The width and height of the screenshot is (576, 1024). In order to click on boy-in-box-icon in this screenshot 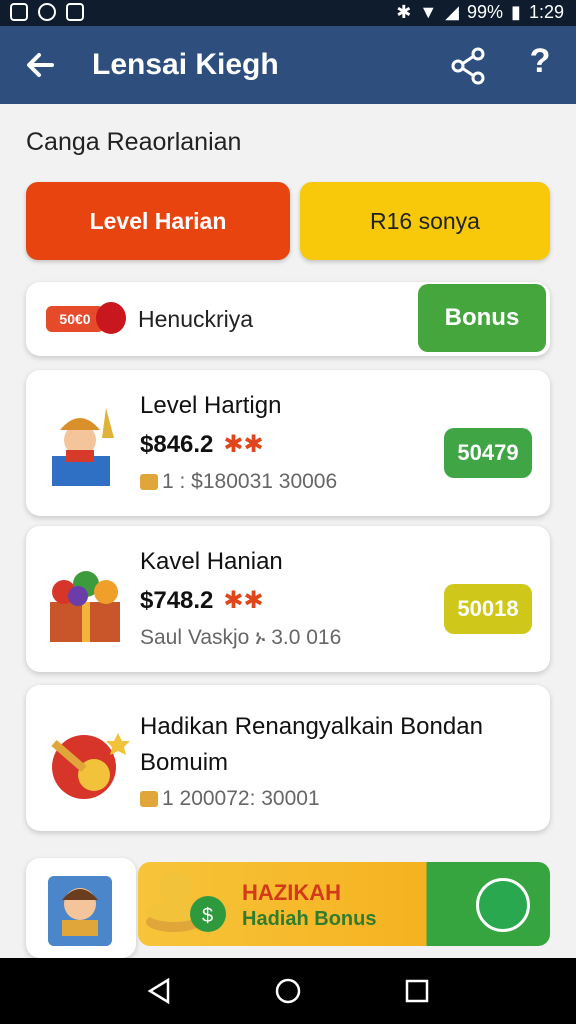, I will do `click(83, 447)`.